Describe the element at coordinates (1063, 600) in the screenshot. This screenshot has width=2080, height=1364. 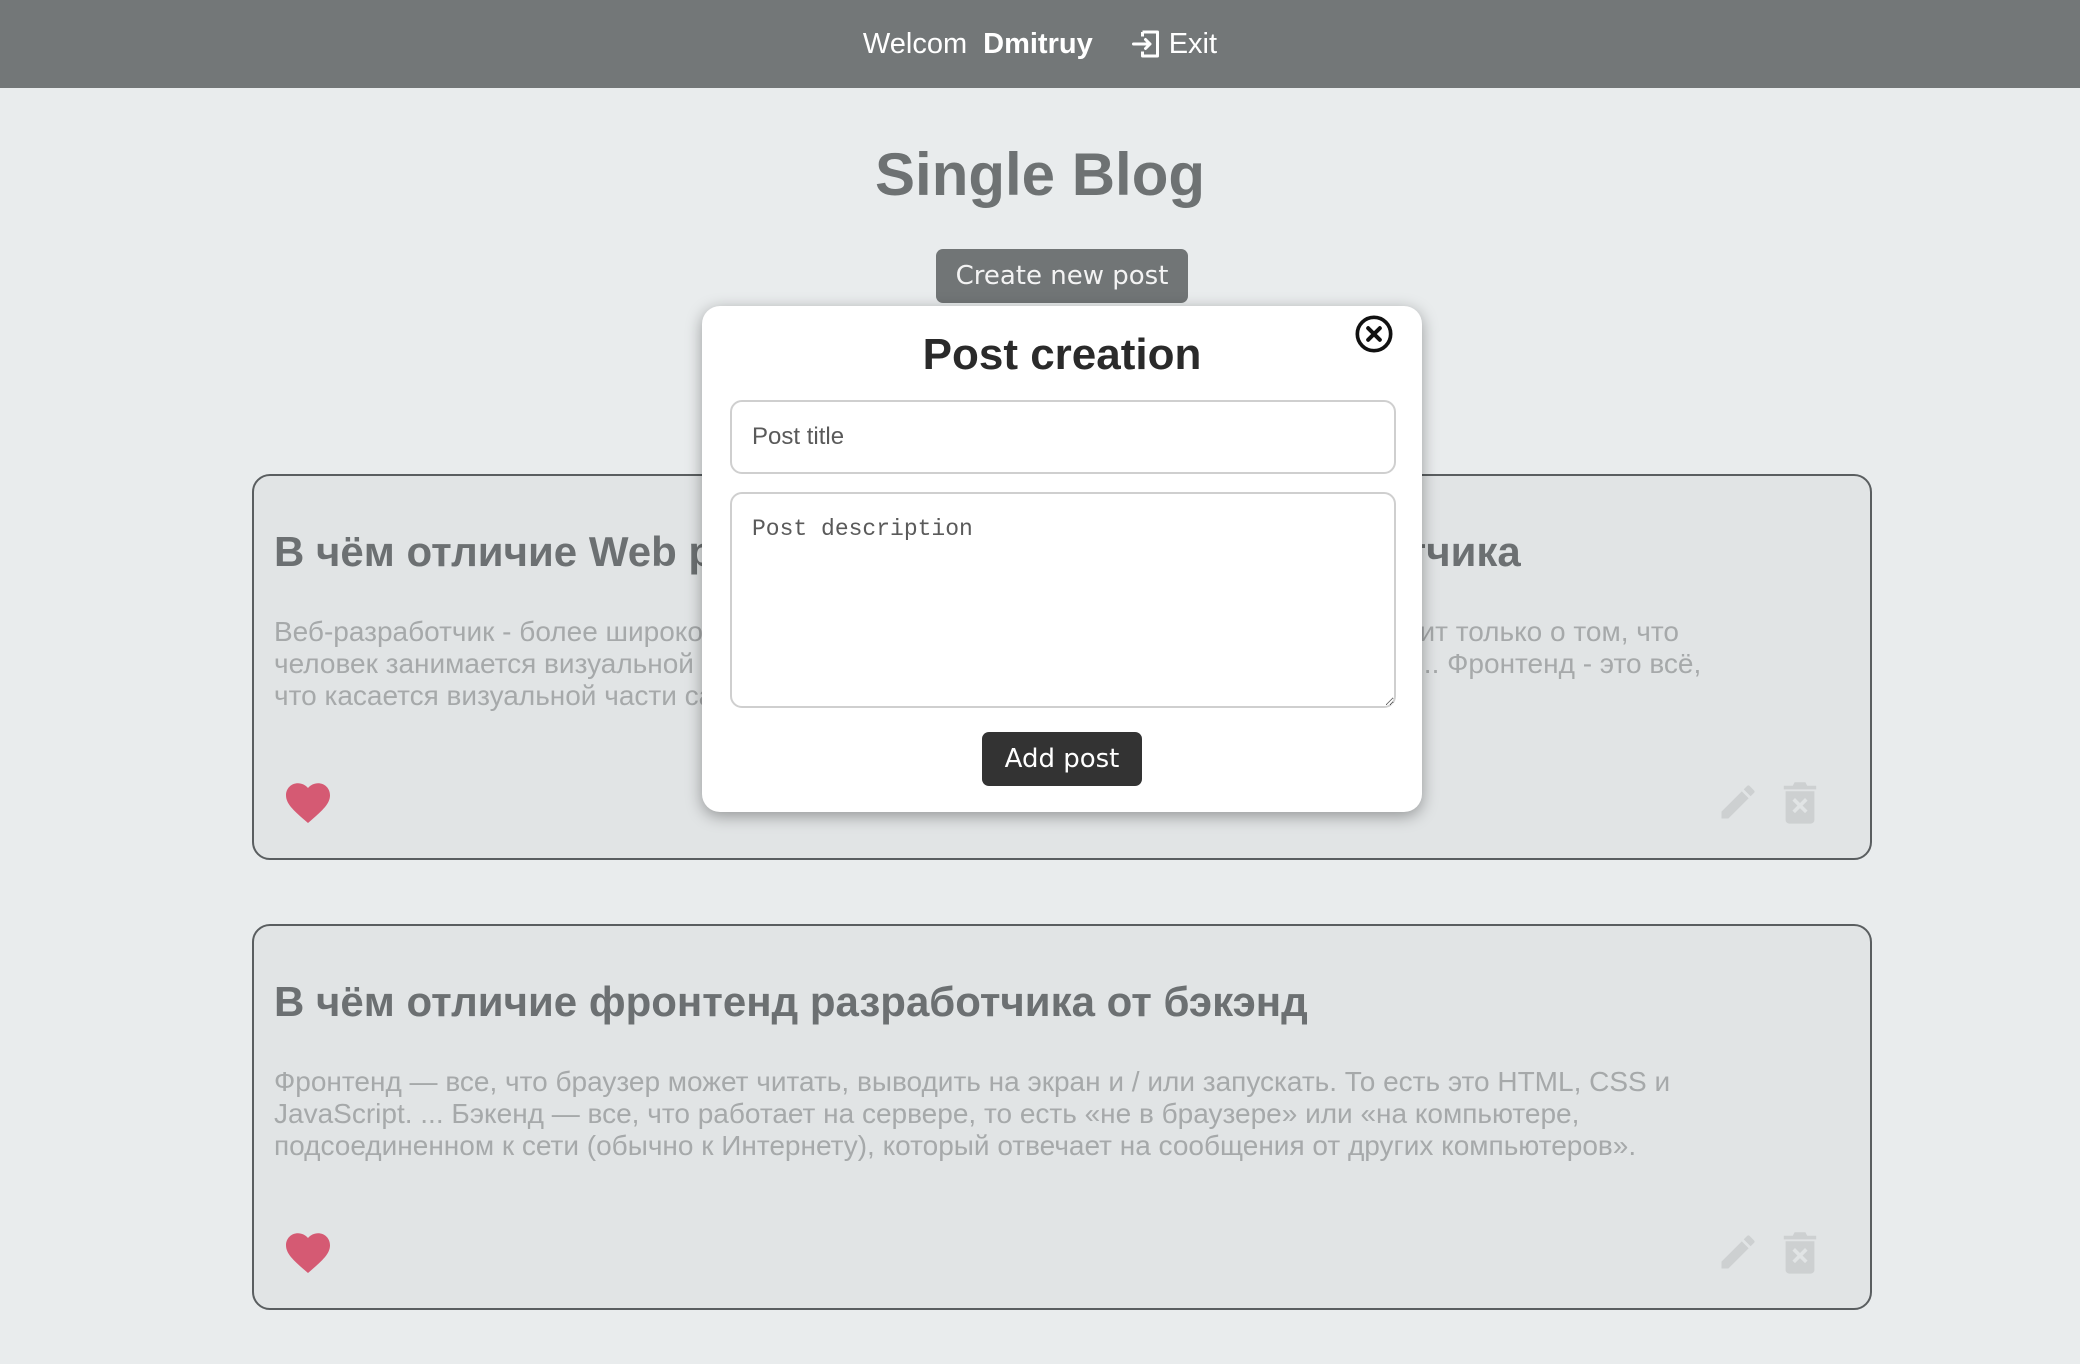
I see `post-description-textarea` at that location.